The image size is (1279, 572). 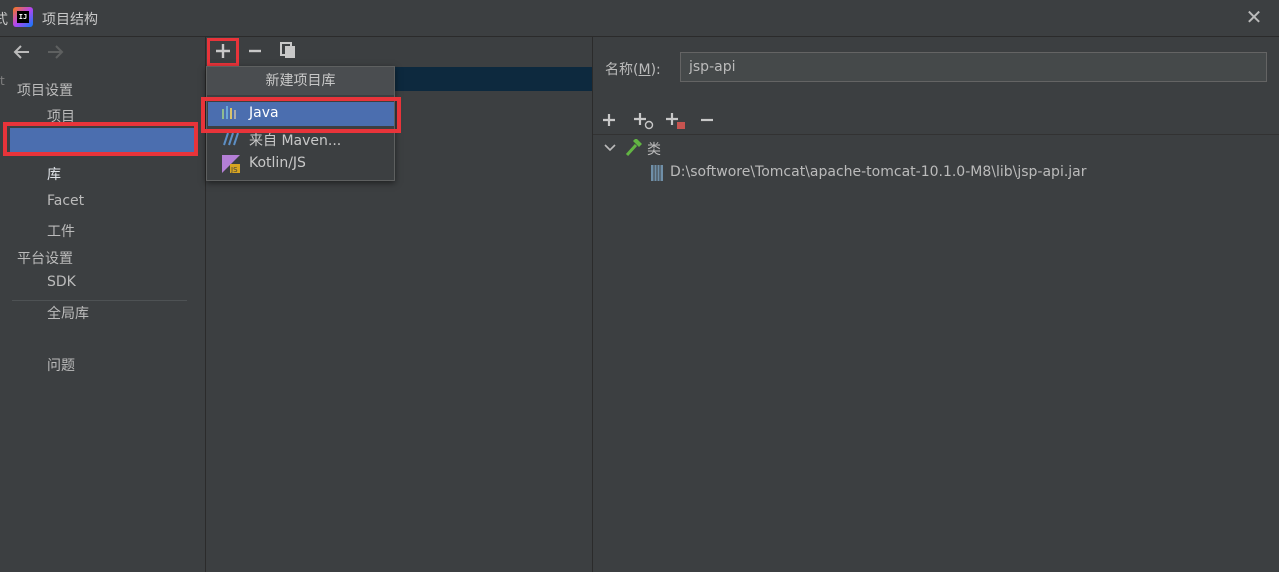 I want to click on add-icon, so click(x=609, y=120).